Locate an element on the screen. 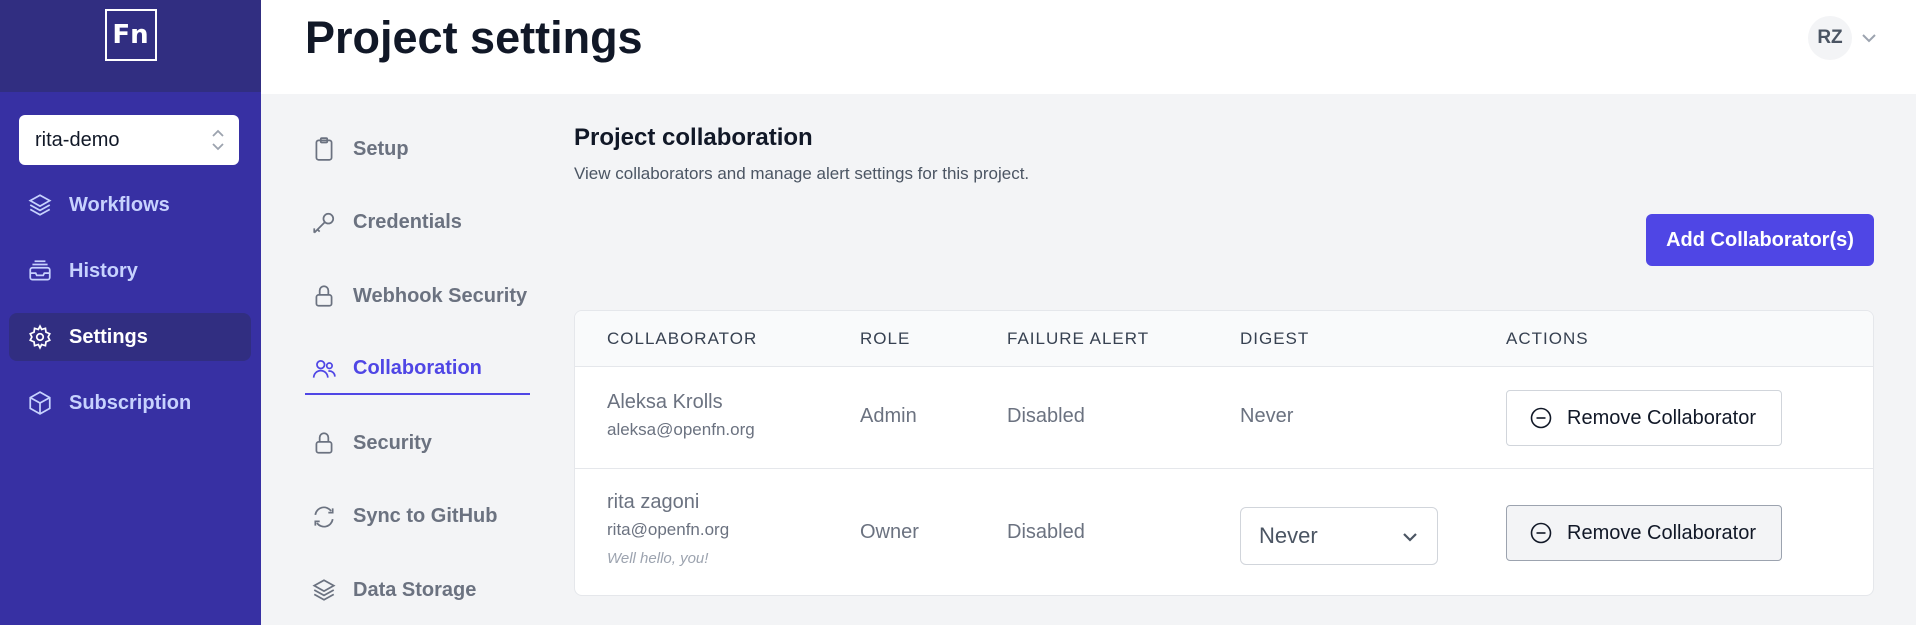 This screenshot has width=1916, height=625. collaborator-note: Well hello, you! is located at coordinates (658, 558).